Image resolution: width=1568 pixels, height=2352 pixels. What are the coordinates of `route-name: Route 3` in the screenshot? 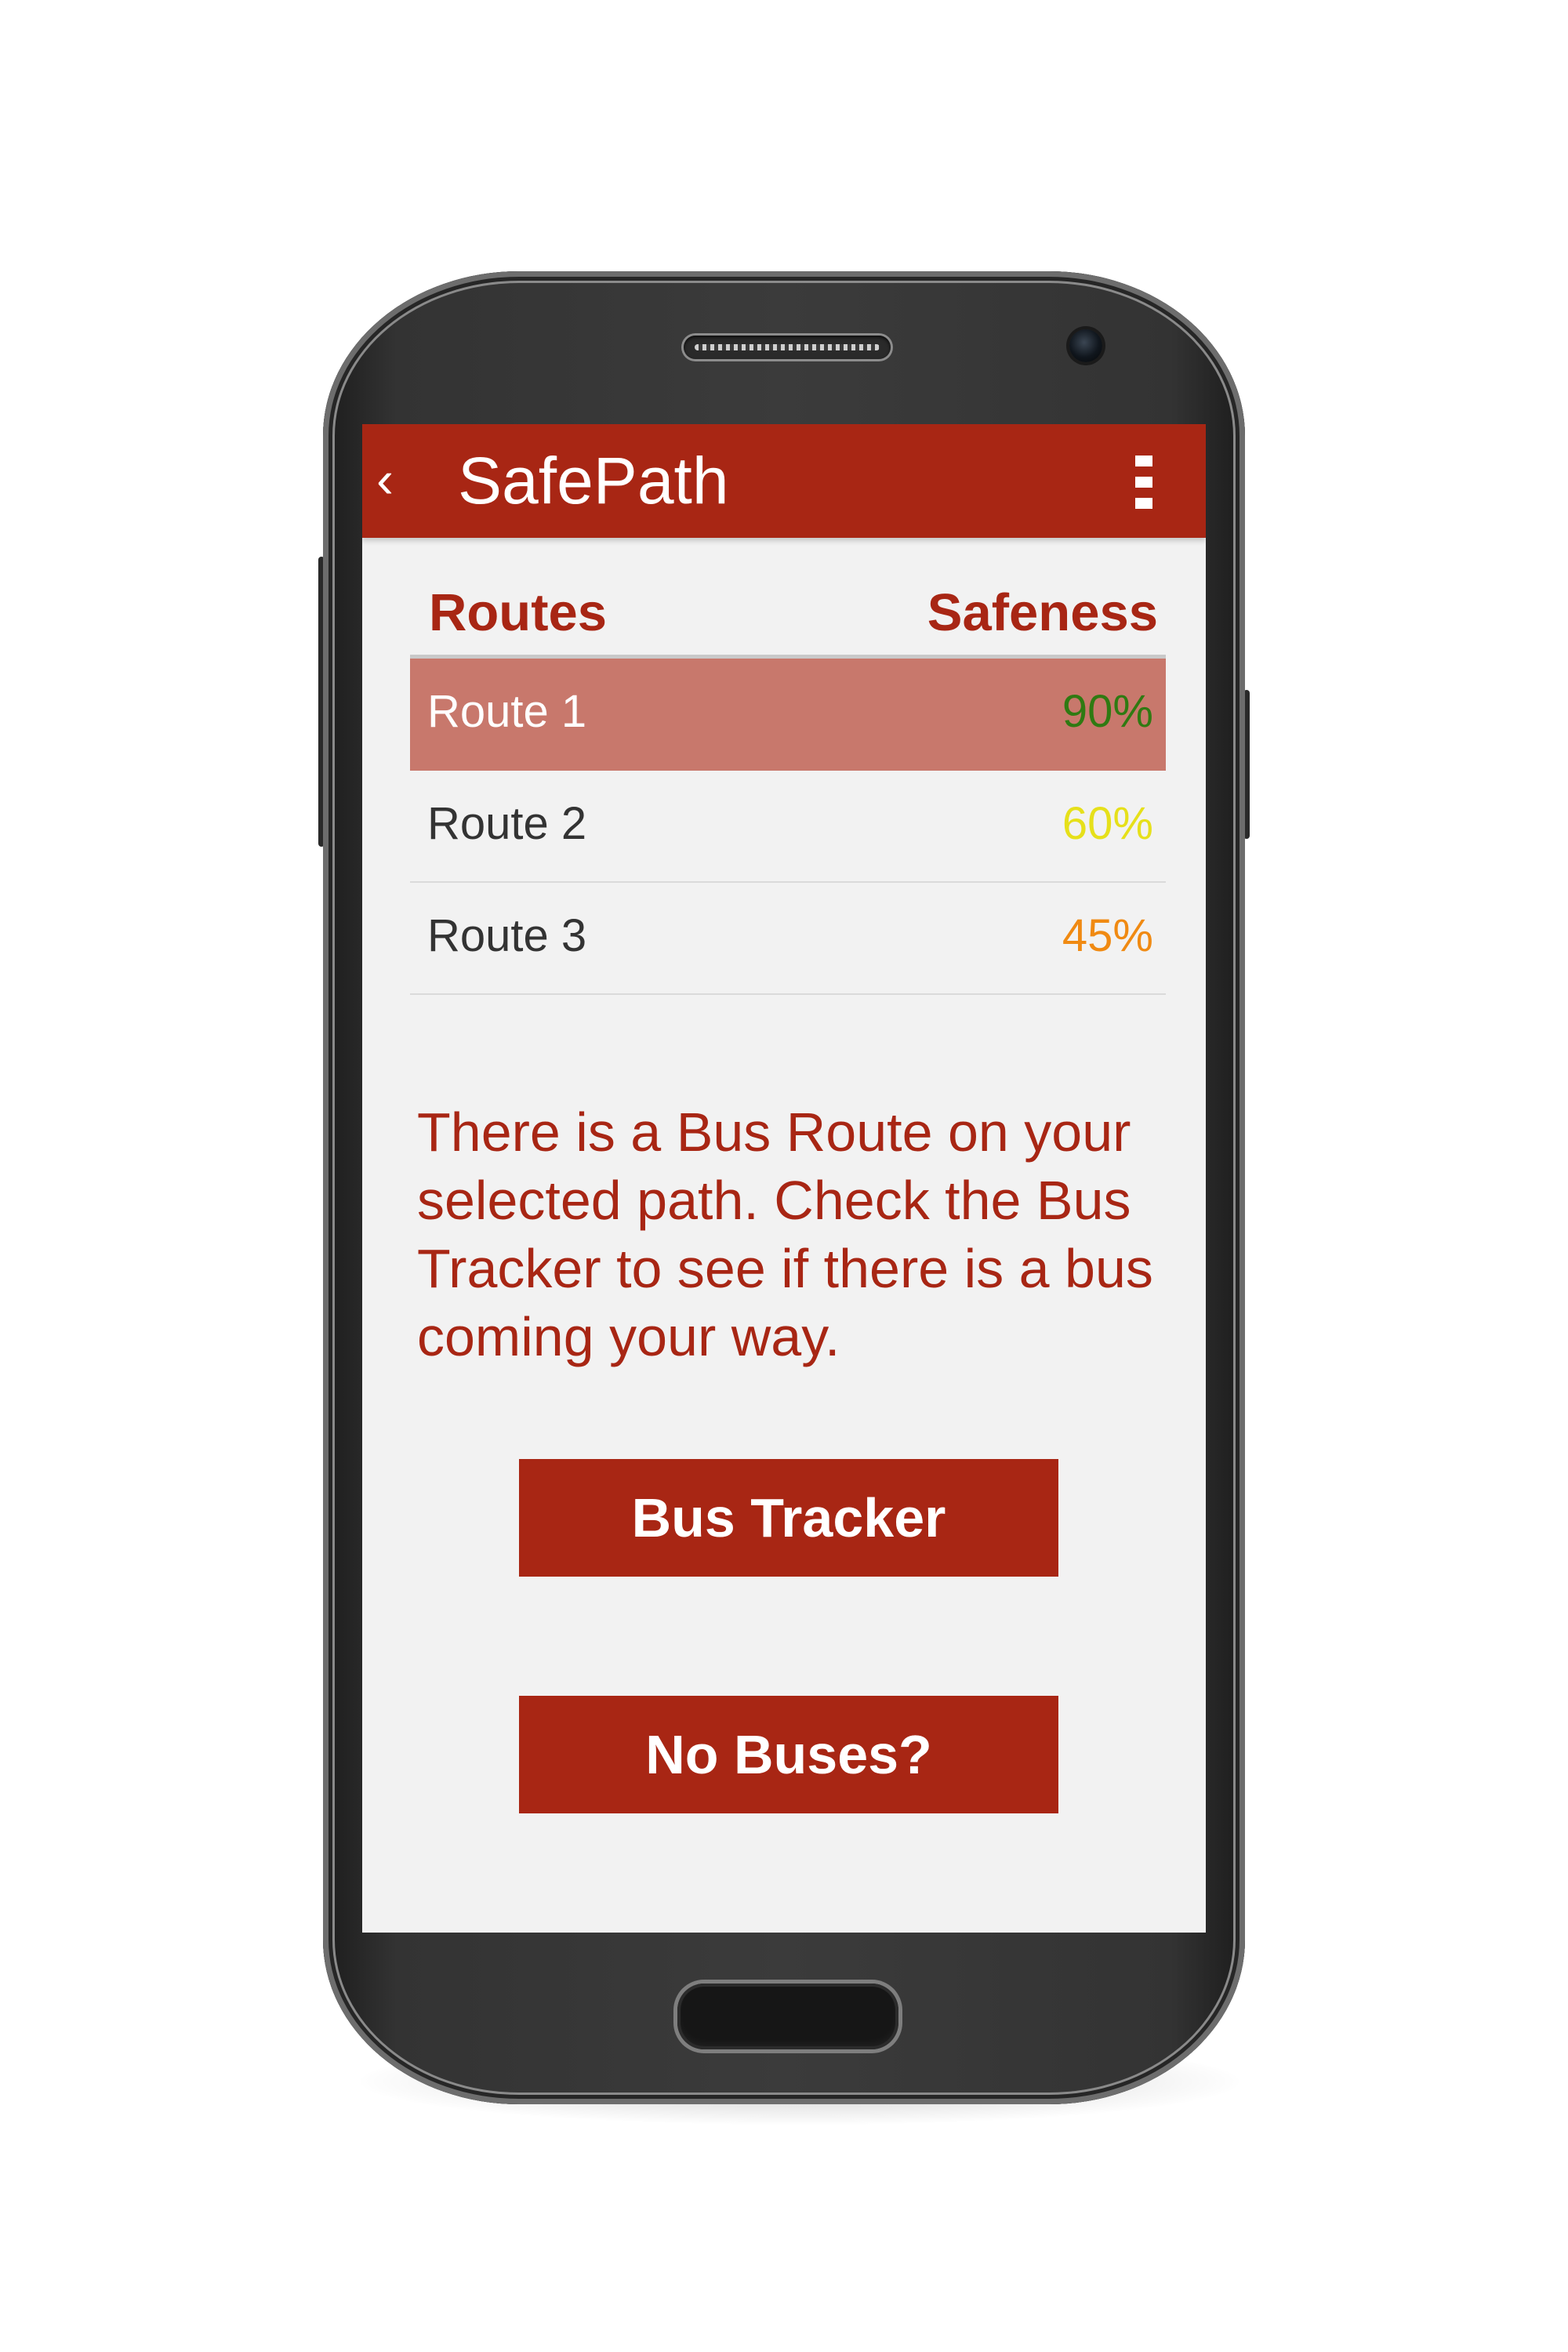 It's located at (507, 935).